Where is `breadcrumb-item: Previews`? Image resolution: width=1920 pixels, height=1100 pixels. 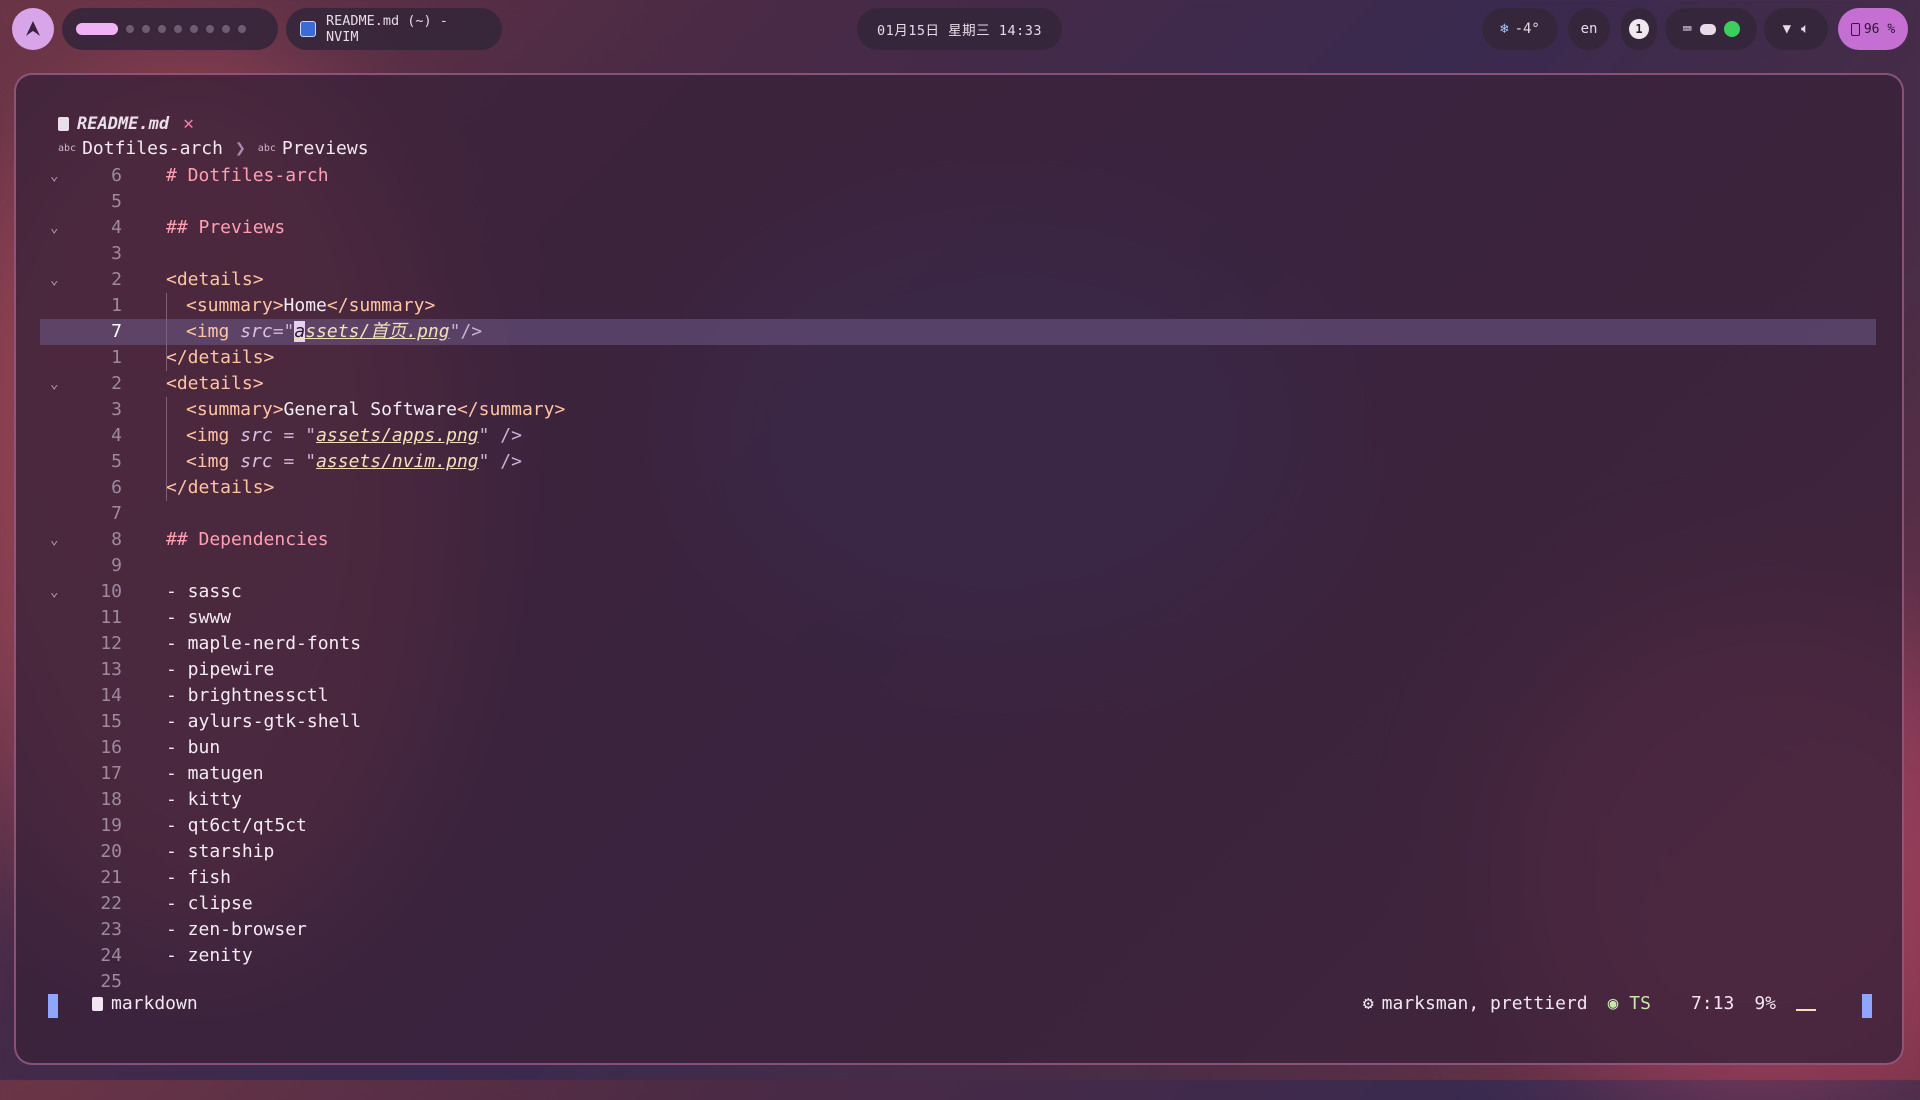 breadcrumb-item: Previews is located at coordinates (325, 148).